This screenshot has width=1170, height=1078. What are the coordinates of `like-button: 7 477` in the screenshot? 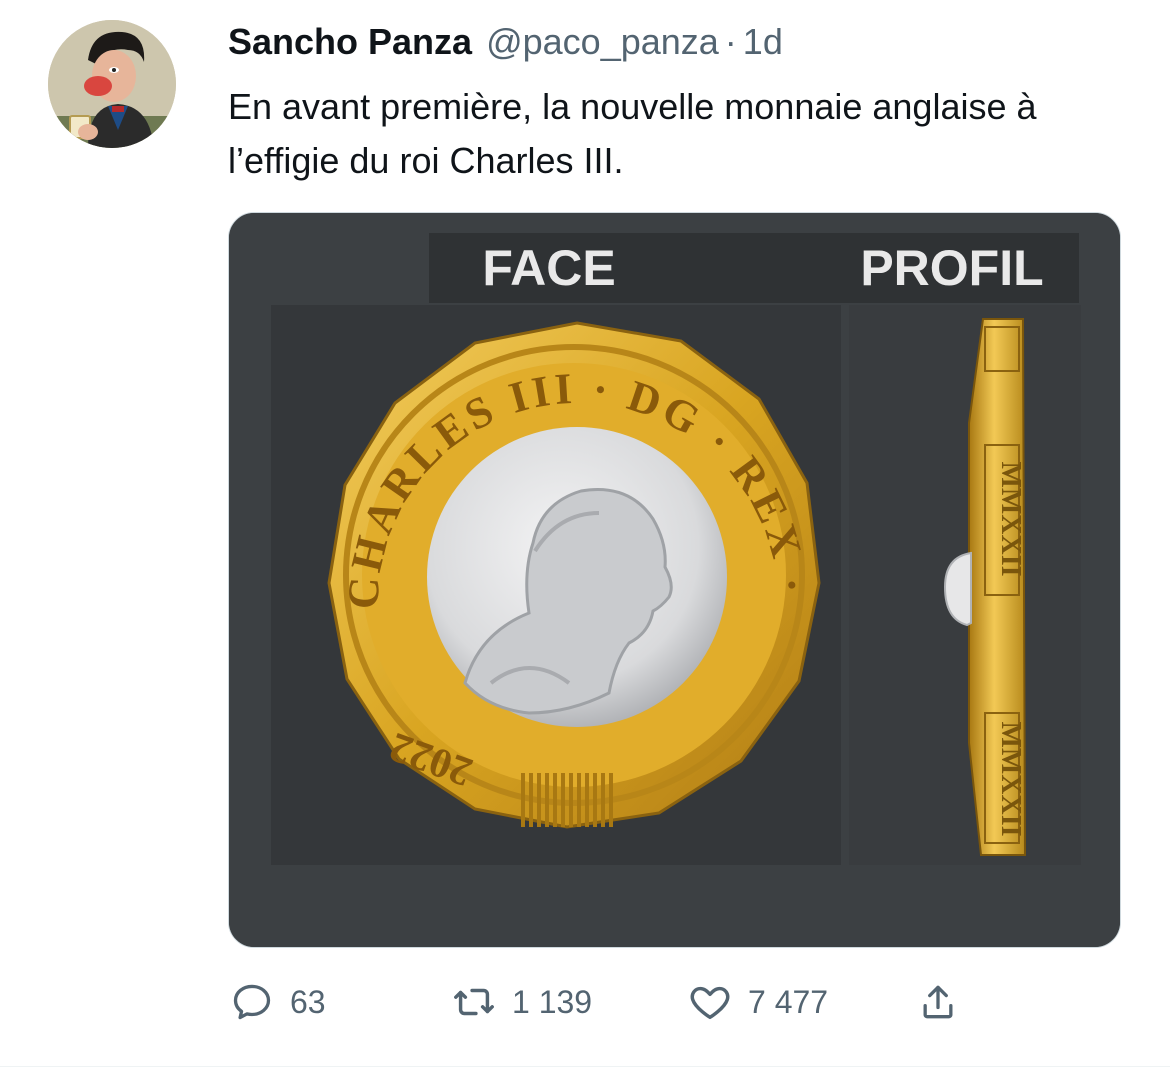 It's located at (757, 1002).